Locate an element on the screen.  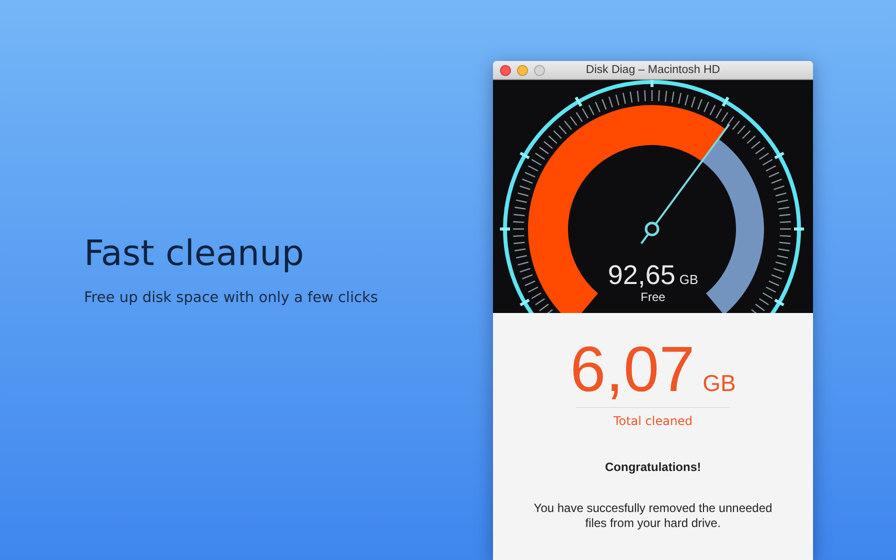
free-space-value: 92,65 is located at coordinates (642, 275).